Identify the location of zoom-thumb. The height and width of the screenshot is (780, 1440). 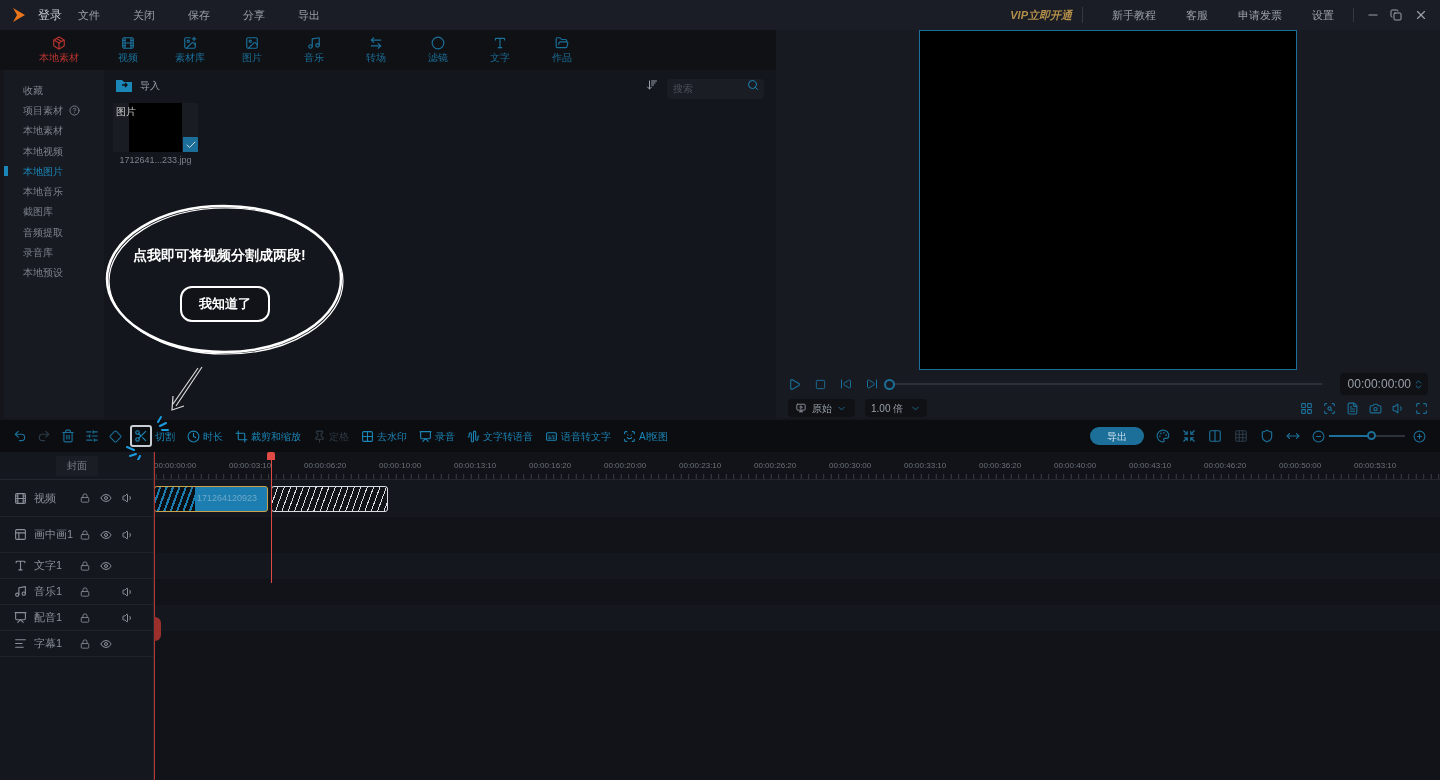
(1371, 435).